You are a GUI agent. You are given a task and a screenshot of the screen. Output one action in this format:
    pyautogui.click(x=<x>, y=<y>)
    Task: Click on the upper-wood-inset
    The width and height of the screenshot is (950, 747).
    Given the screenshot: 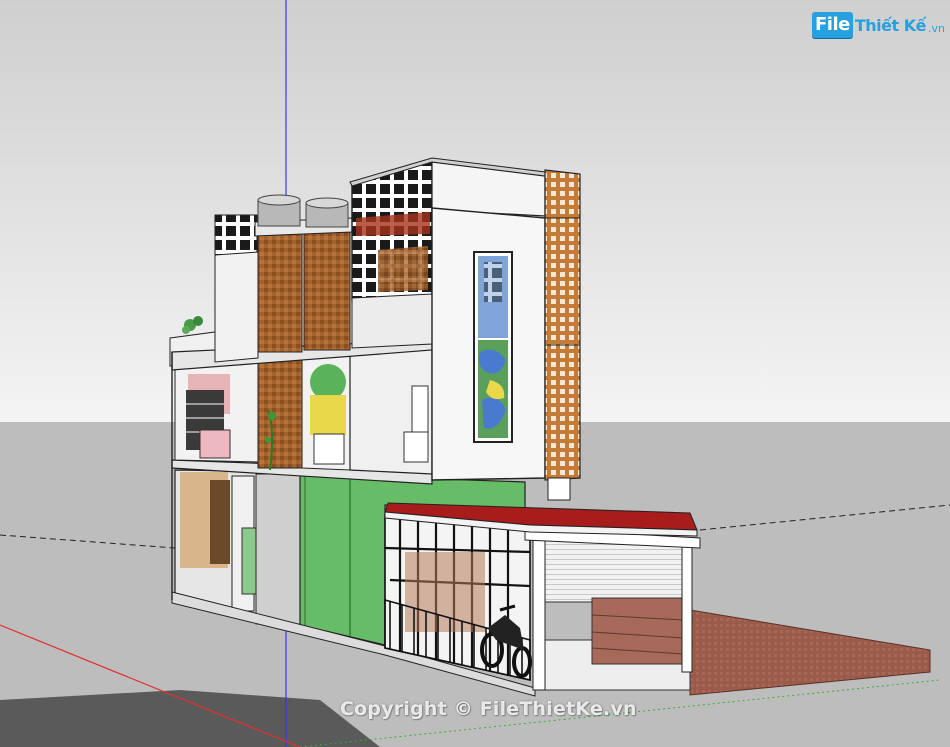 What is the action you would take?
    pyautogui.click(x=403, y=269)
    